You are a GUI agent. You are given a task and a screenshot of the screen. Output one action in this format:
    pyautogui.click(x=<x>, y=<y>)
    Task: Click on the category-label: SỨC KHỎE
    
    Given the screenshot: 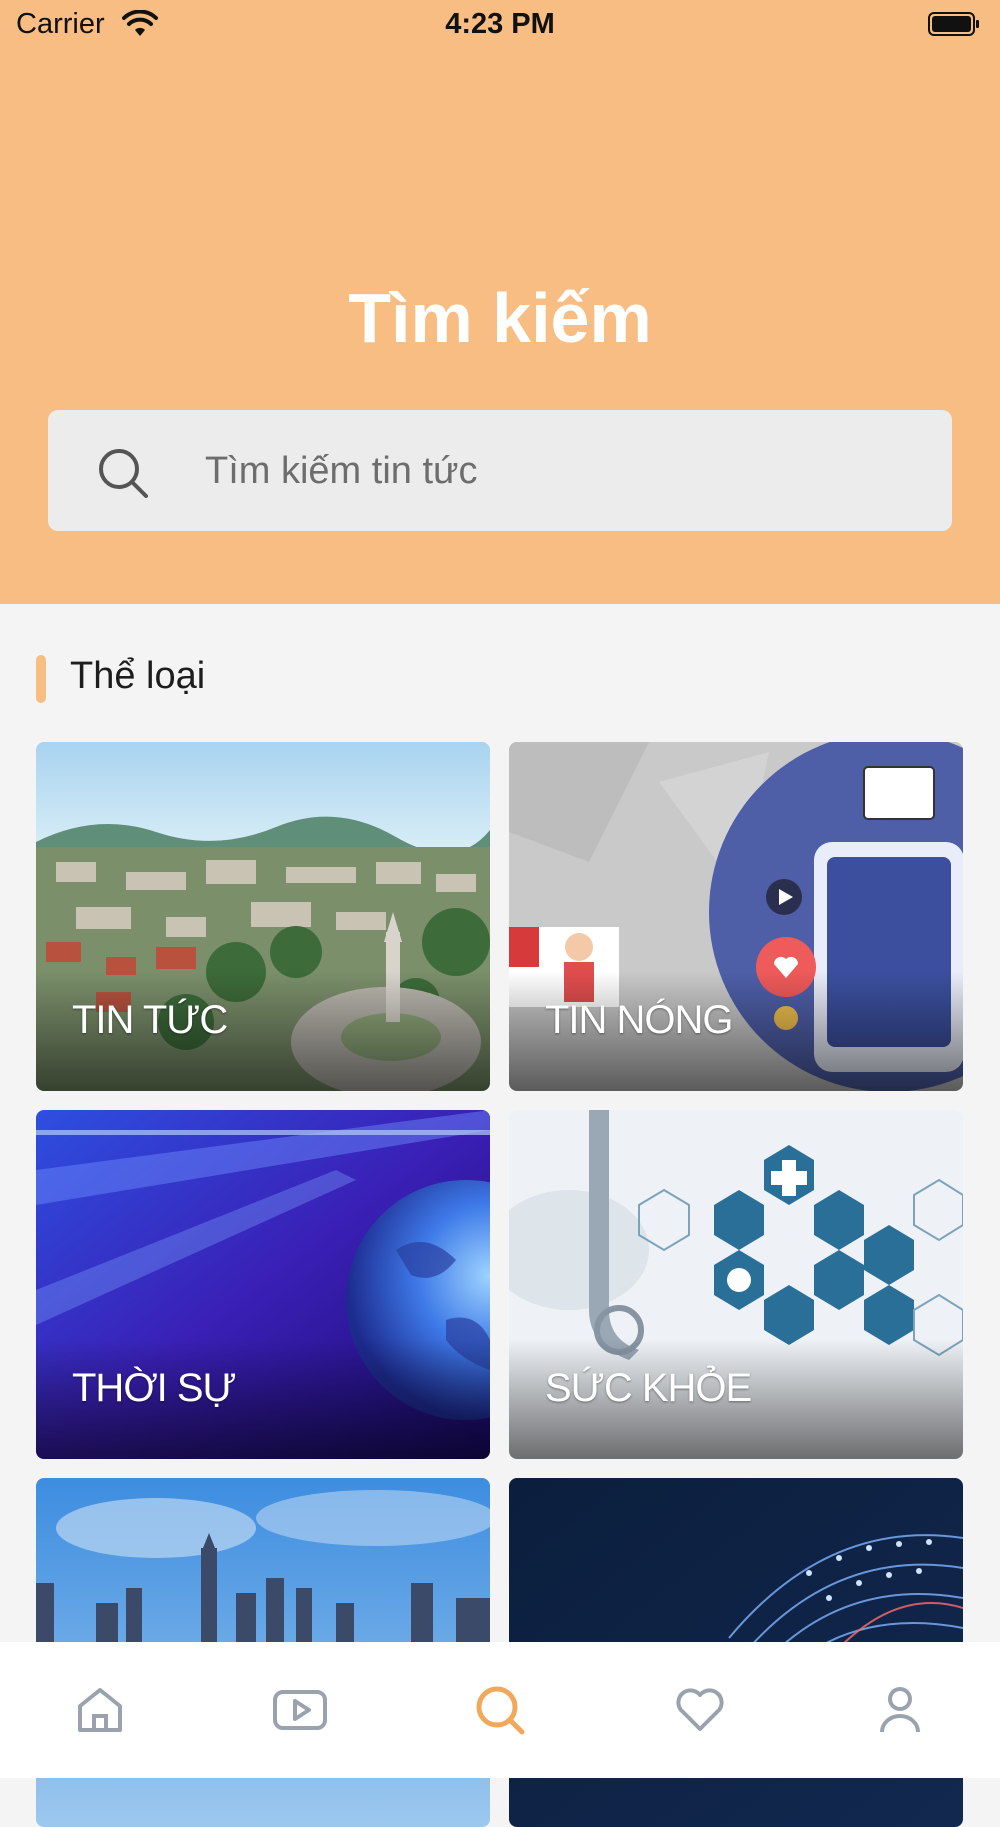 What is the action you would take?
    pyautogui.click(x=648, y=1388)
    